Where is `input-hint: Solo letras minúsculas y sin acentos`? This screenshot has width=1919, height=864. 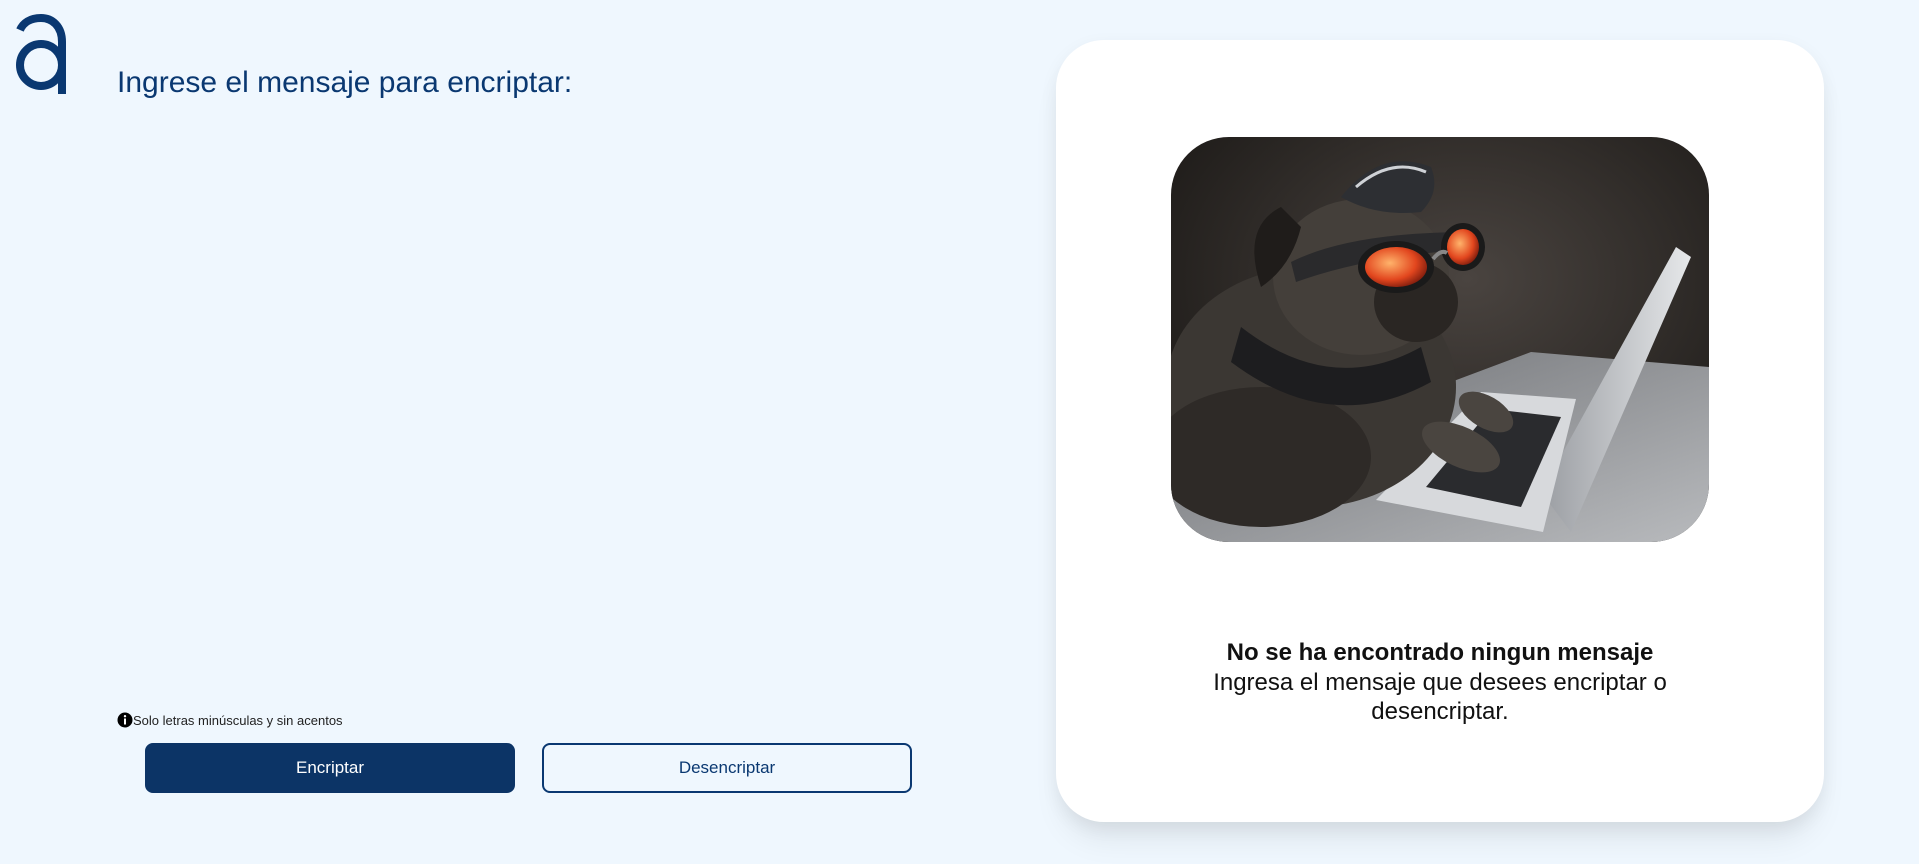 input-hint: Solo letras minúsculas y sin acentos is located at coordinates (230, 720).